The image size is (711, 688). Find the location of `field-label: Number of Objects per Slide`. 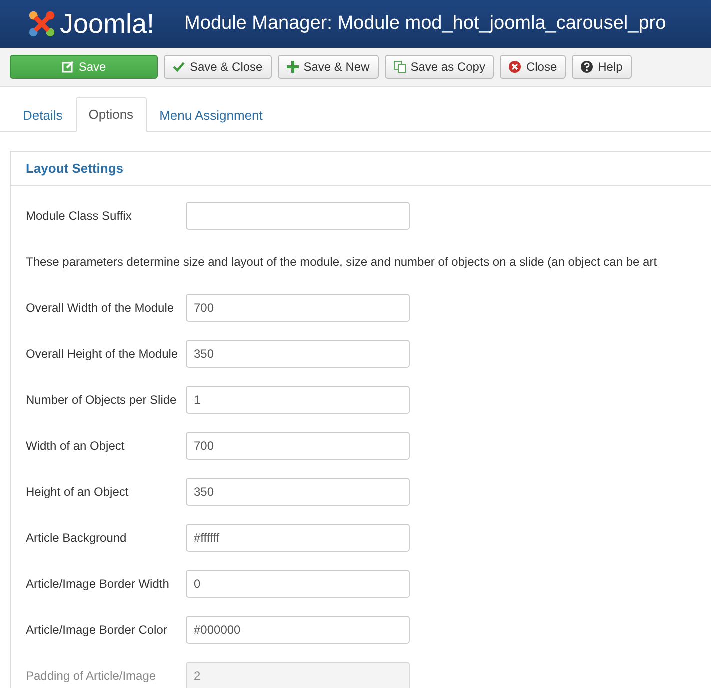

field-label: Number of Objects per Slide is located at coordinates (102, 400).